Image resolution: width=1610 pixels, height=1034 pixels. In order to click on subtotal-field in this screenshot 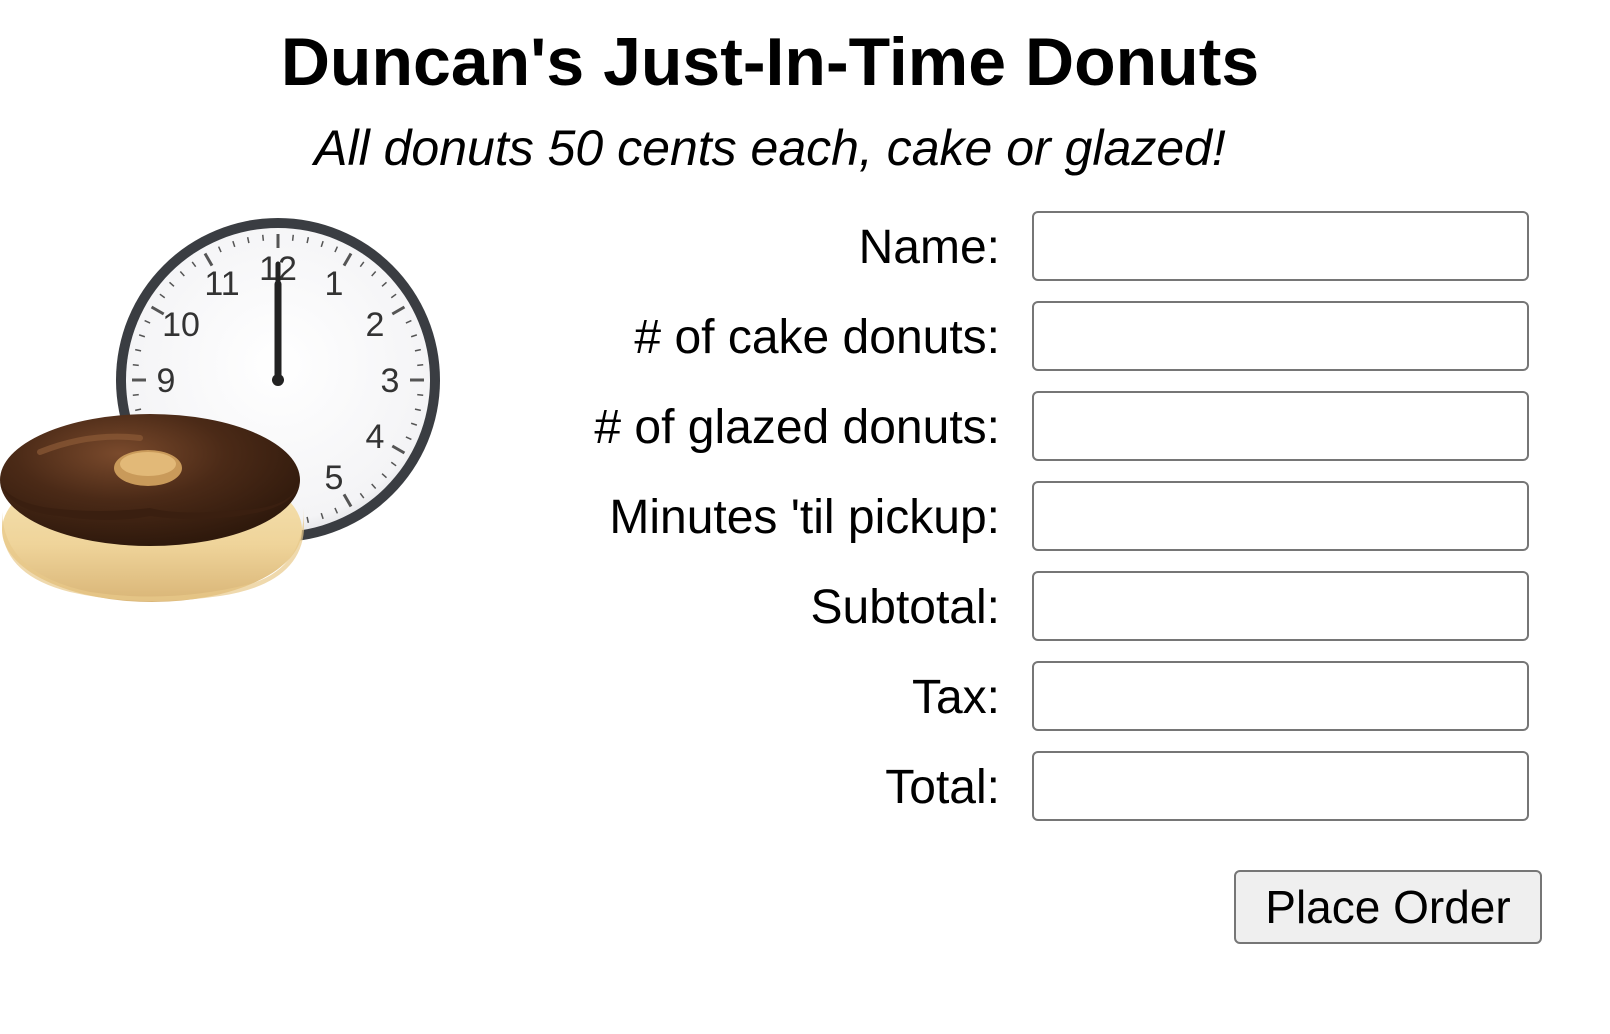, I will do `click(1280, 606)`.